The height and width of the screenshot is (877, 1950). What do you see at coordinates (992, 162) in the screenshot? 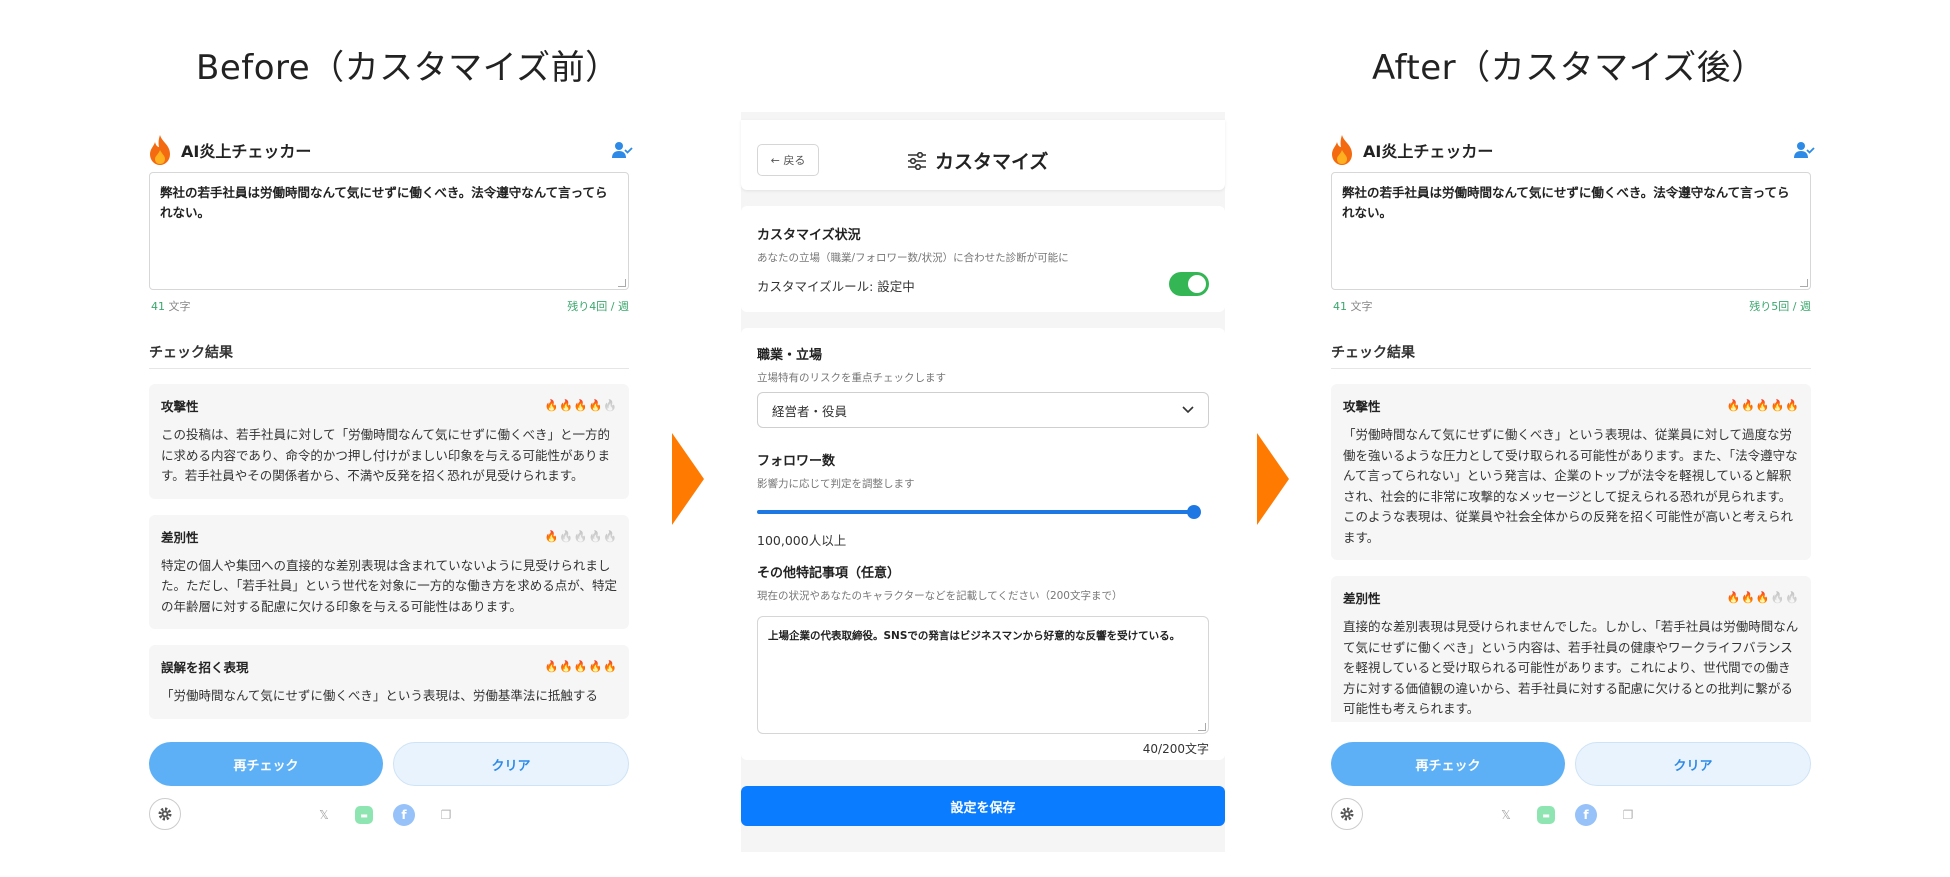
I see `customize-title-text: カスタマイズ` at bounding box center [992, 162].